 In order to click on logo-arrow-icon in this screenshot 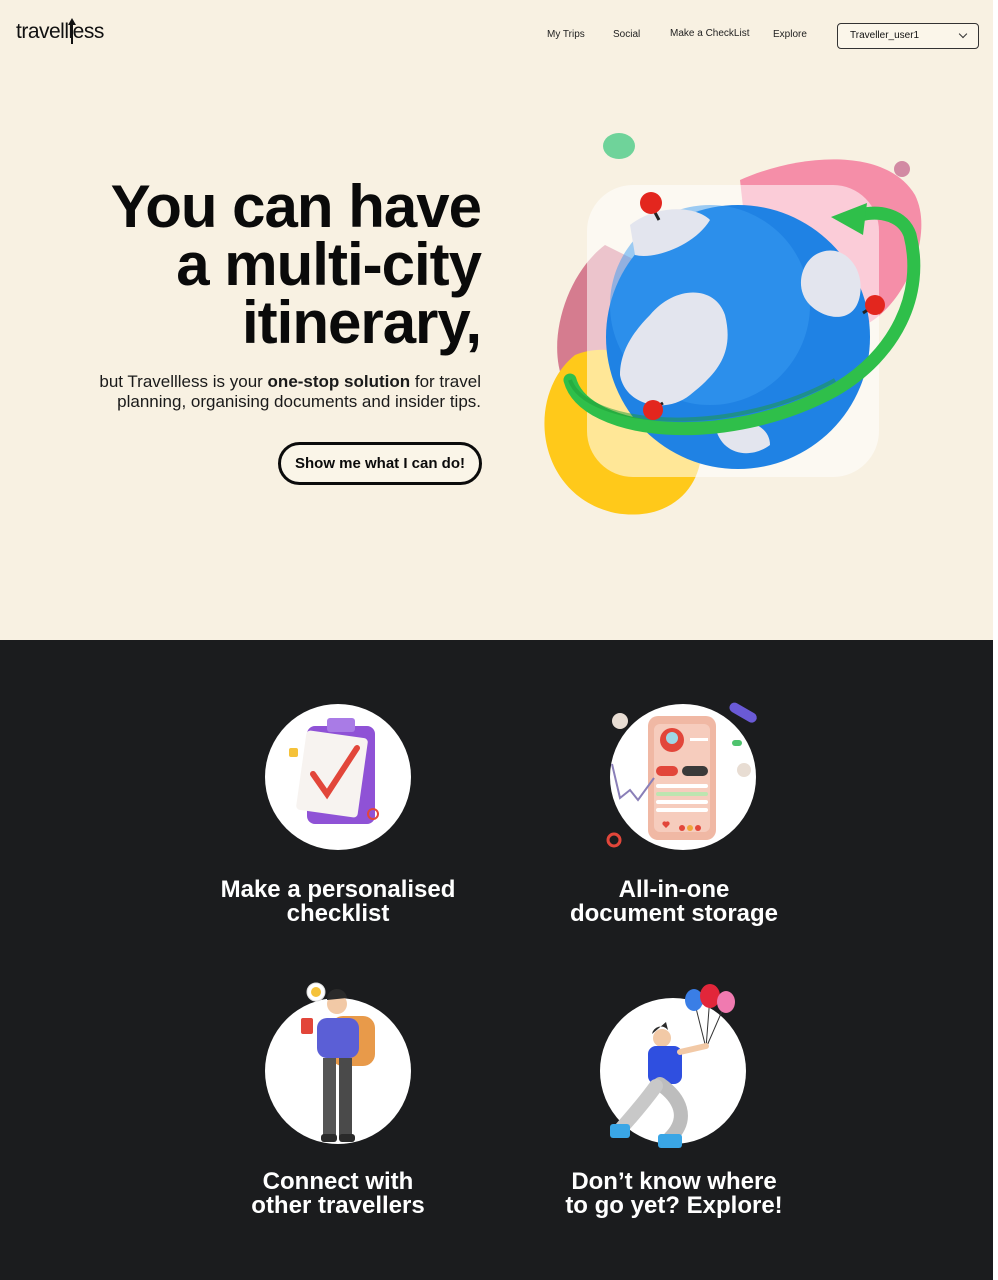, I will do `click(72, 21)`.